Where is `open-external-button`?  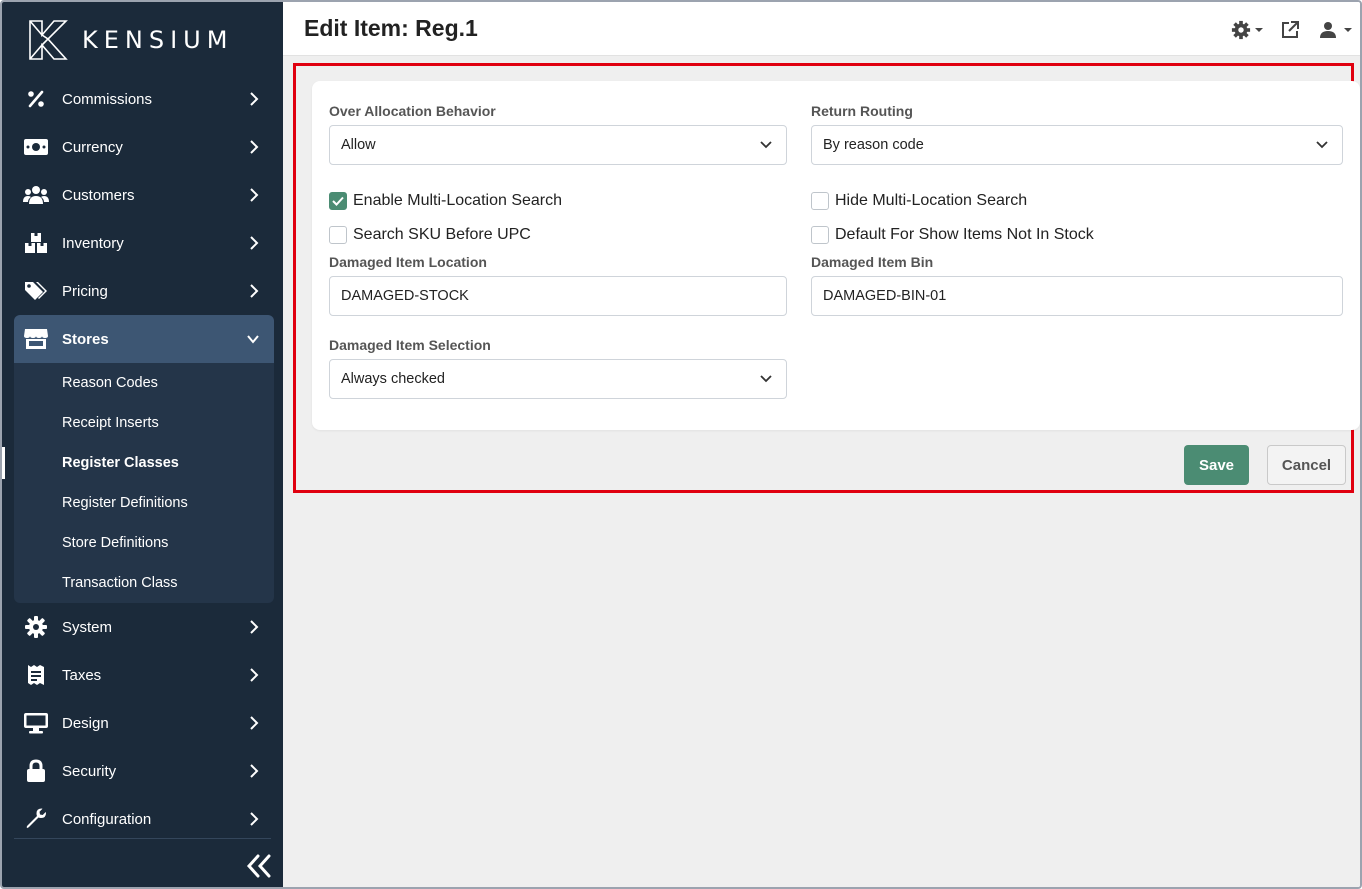
open-external-button is located at coordinates (1290, 30).